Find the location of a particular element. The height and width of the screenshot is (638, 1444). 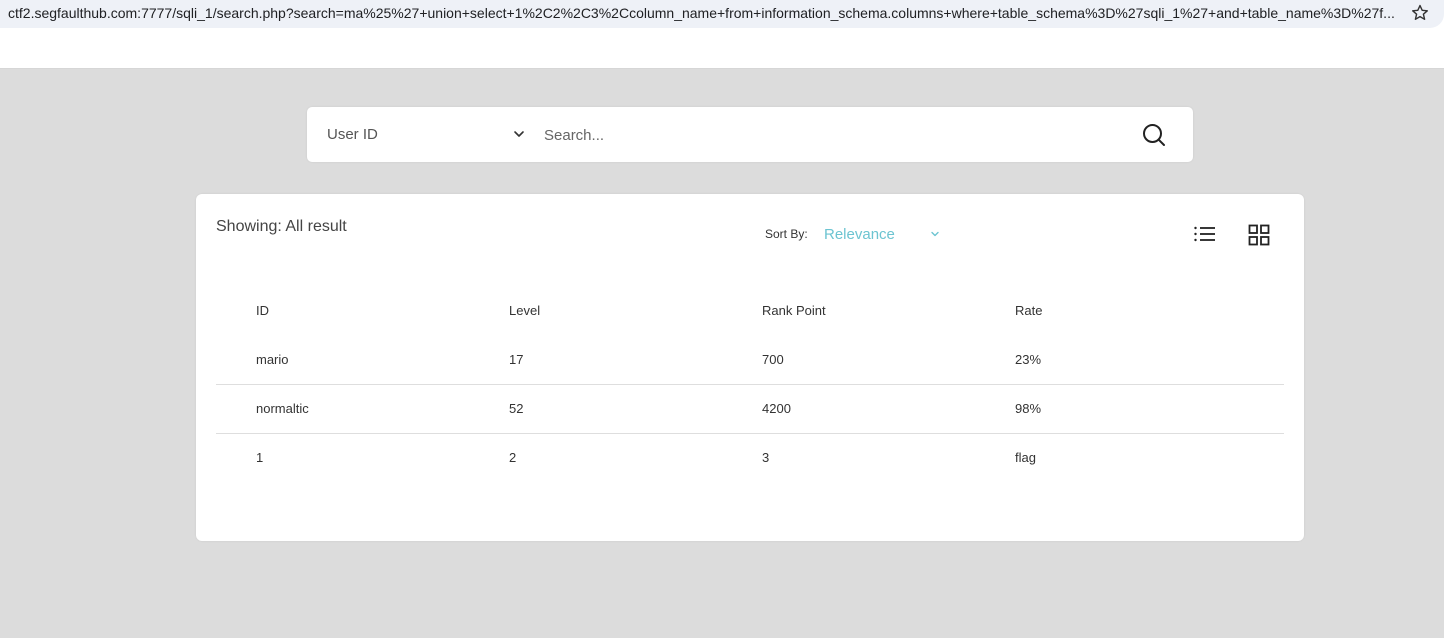

table-cell: 2 is located at coordinates (513, 458).